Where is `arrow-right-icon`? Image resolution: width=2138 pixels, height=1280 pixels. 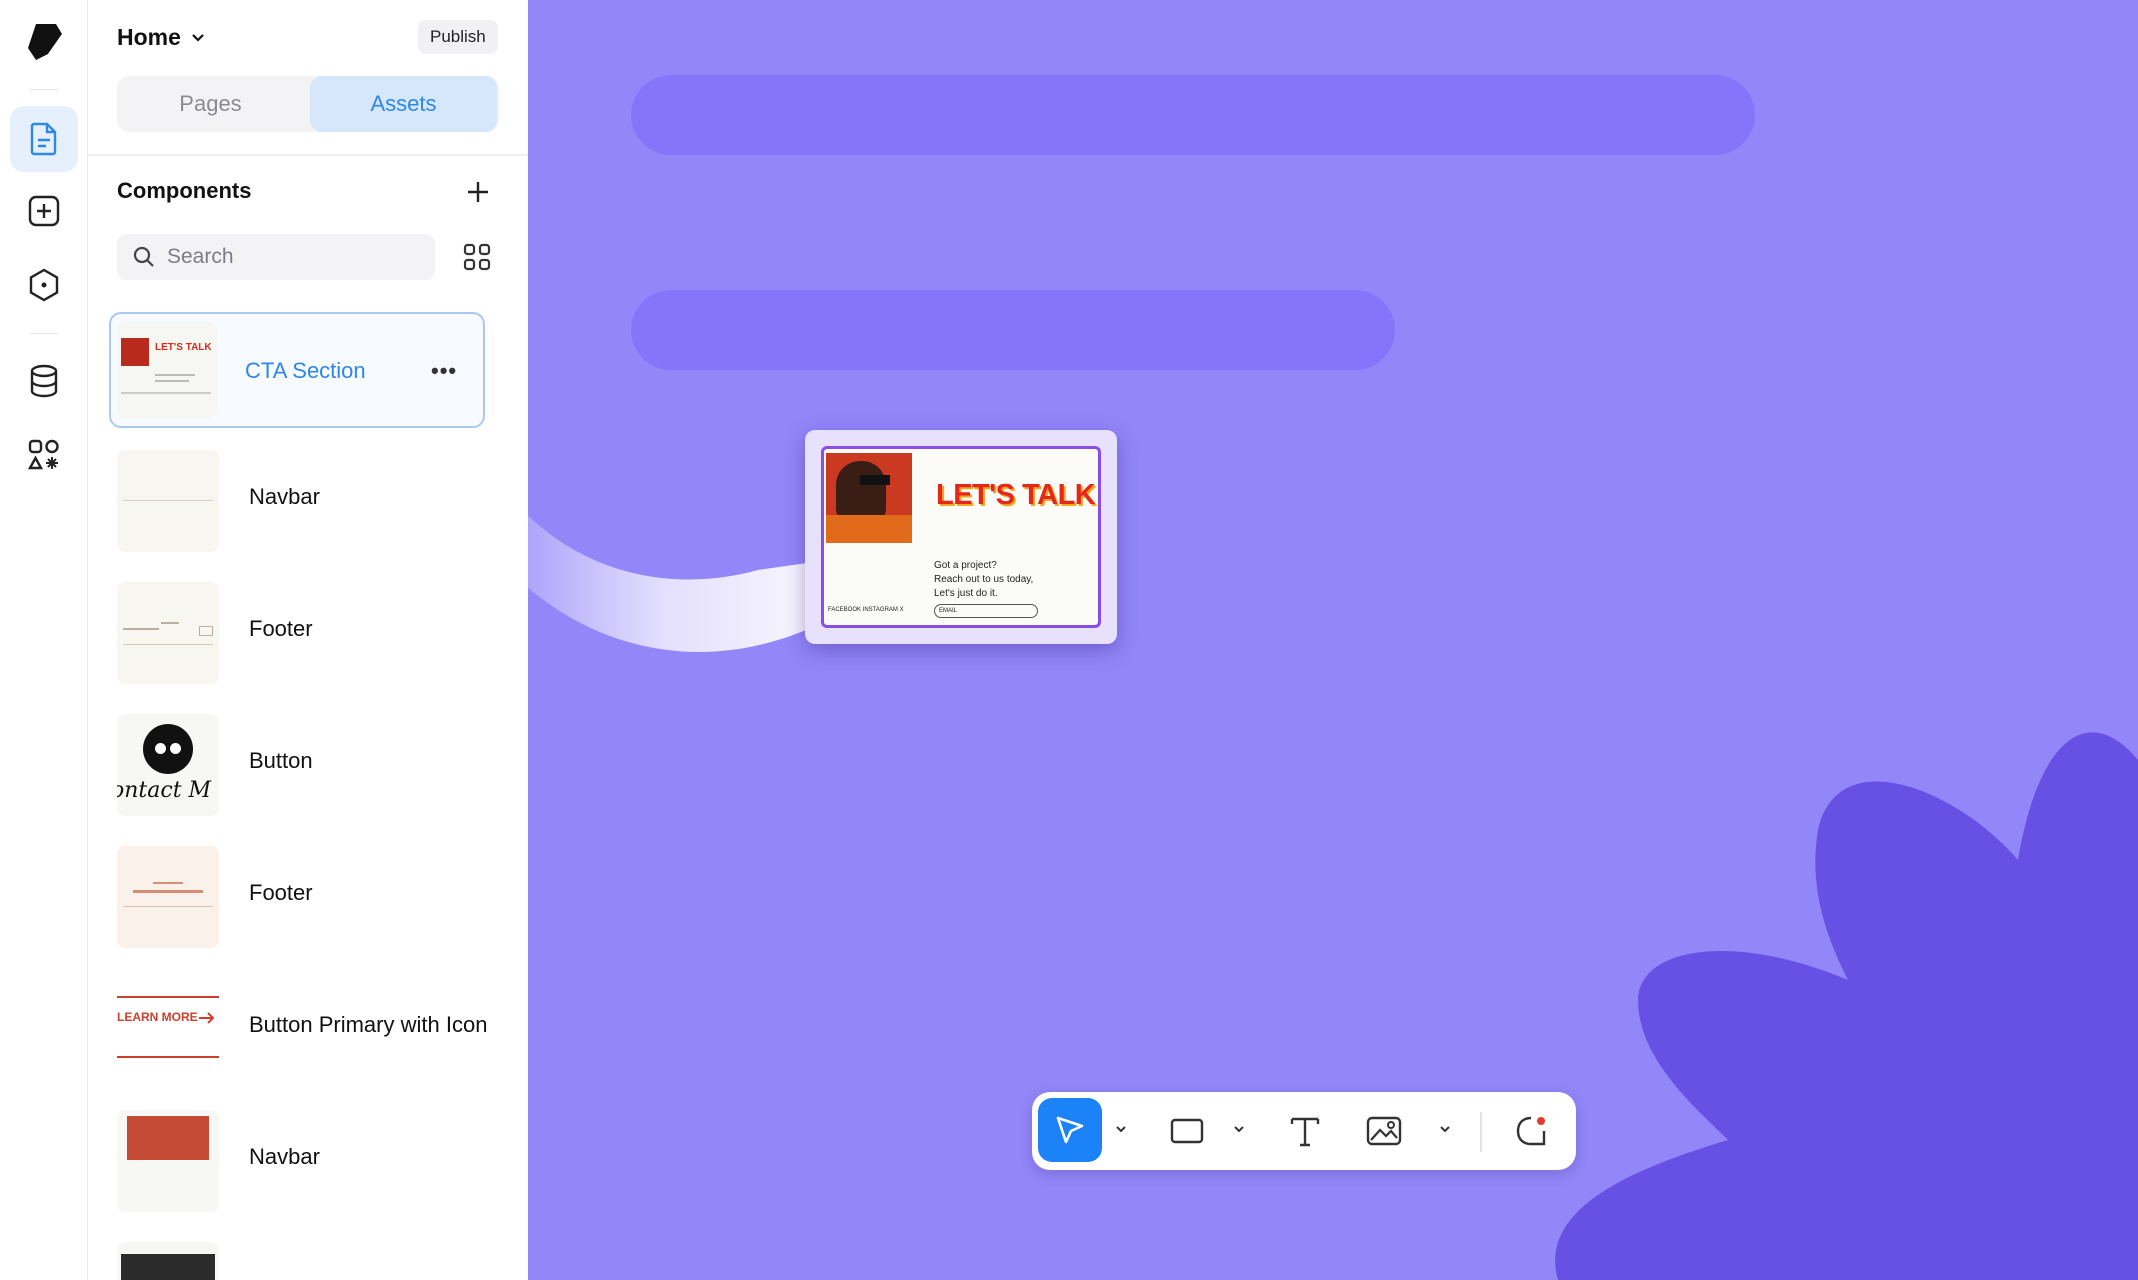
arrow-right-icon is located at coordinates (207, 1018).